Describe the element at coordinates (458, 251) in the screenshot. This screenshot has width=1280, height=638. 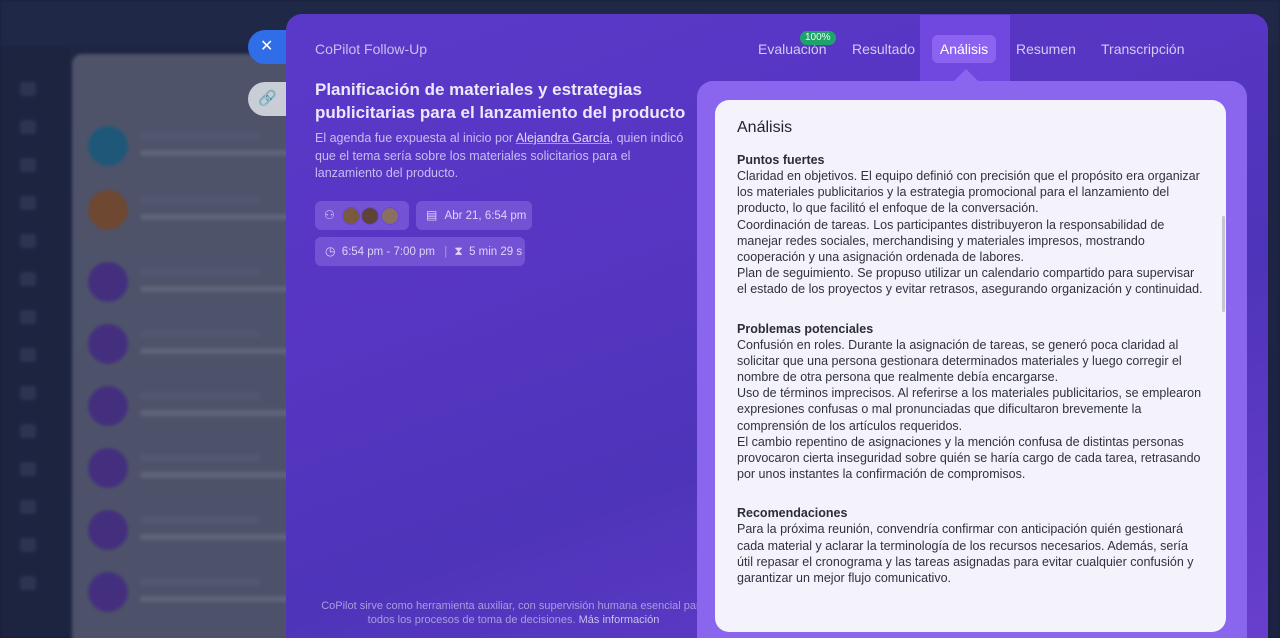
I see `hourglass-icon: ⧗` at that location.